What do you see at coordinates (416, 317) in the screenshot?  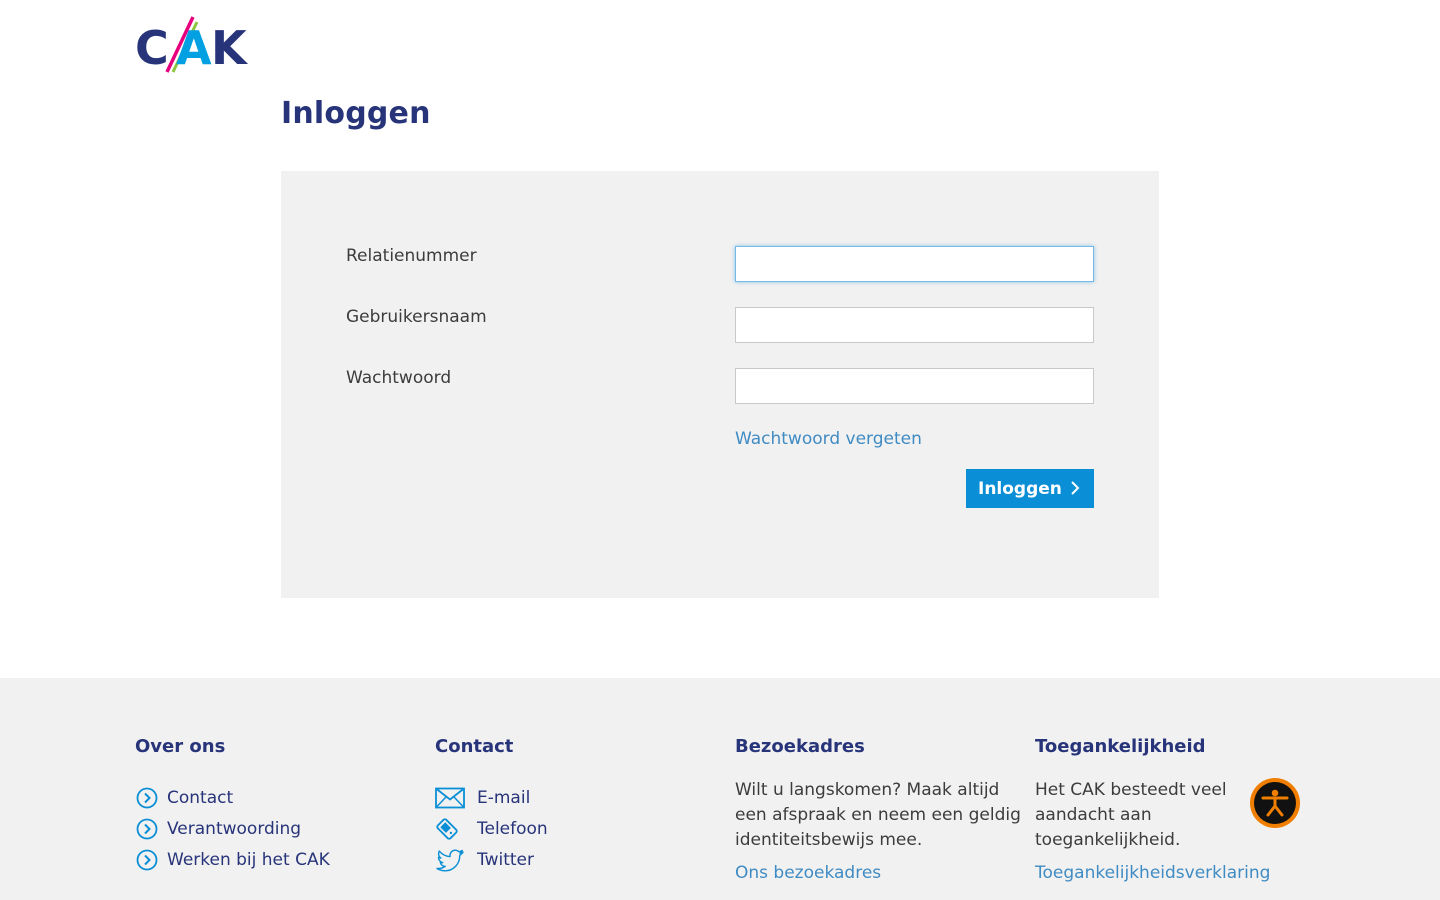 I see `gebruikersnaam-label: Gebruikersnaam` at bounding box center [416, 317].